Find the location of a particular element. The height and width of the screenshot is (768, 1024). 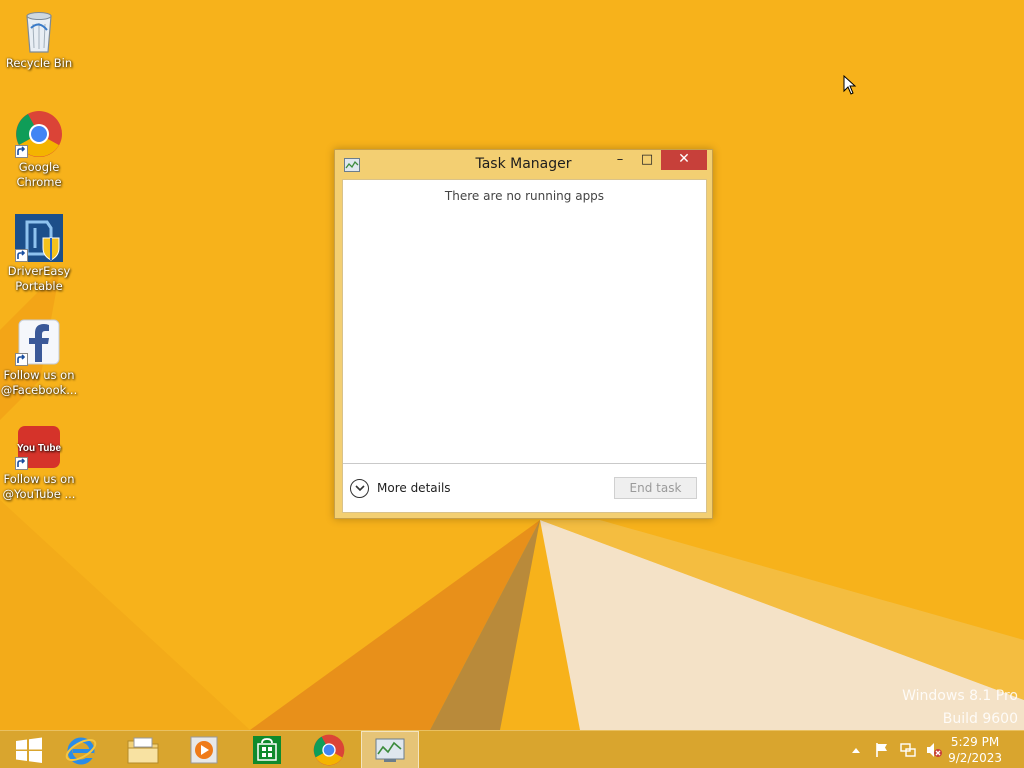

network-icon is located at coordinates (908, 750).